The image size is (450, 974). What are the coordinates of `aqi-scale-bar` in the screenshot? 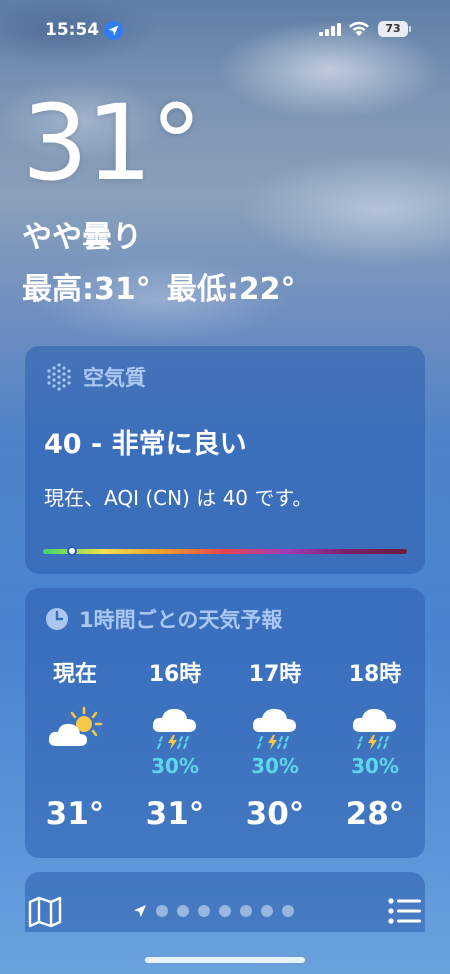 It's located at (225, 551).